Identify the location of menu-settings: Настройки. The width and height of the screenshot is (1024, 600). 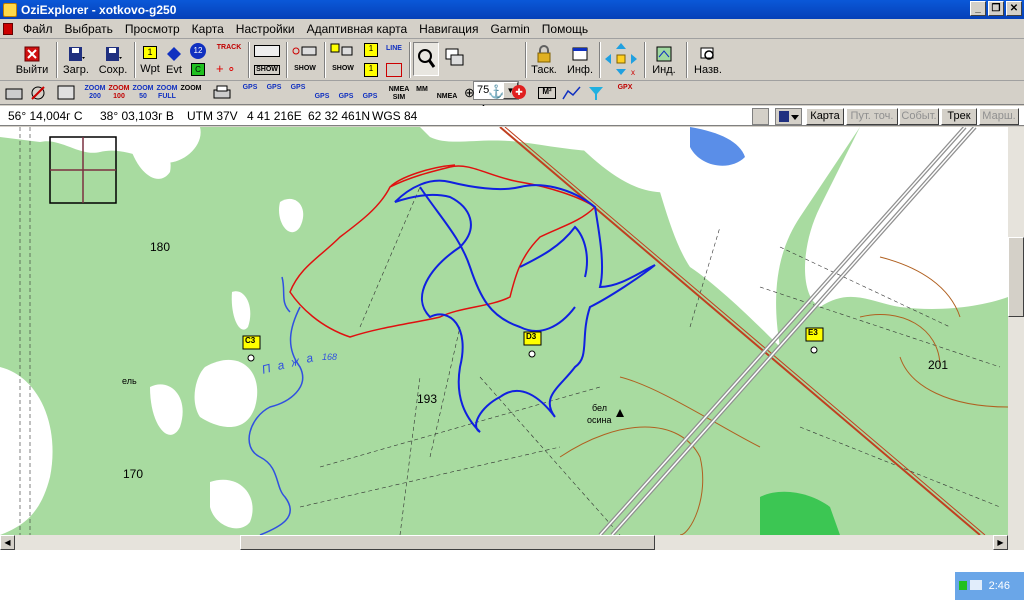
(265, 29).